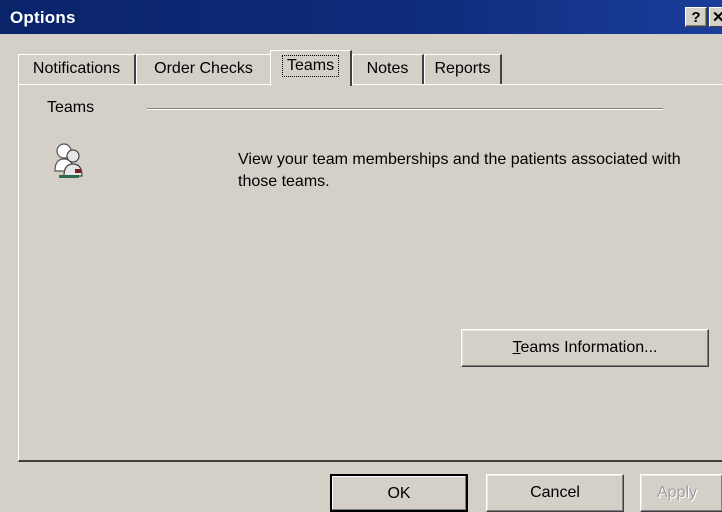 The height and width of the screenshot is (512, 722). Describe the element at coordinates (405, 109) in the screenshot. I see `section-divider` at that location.